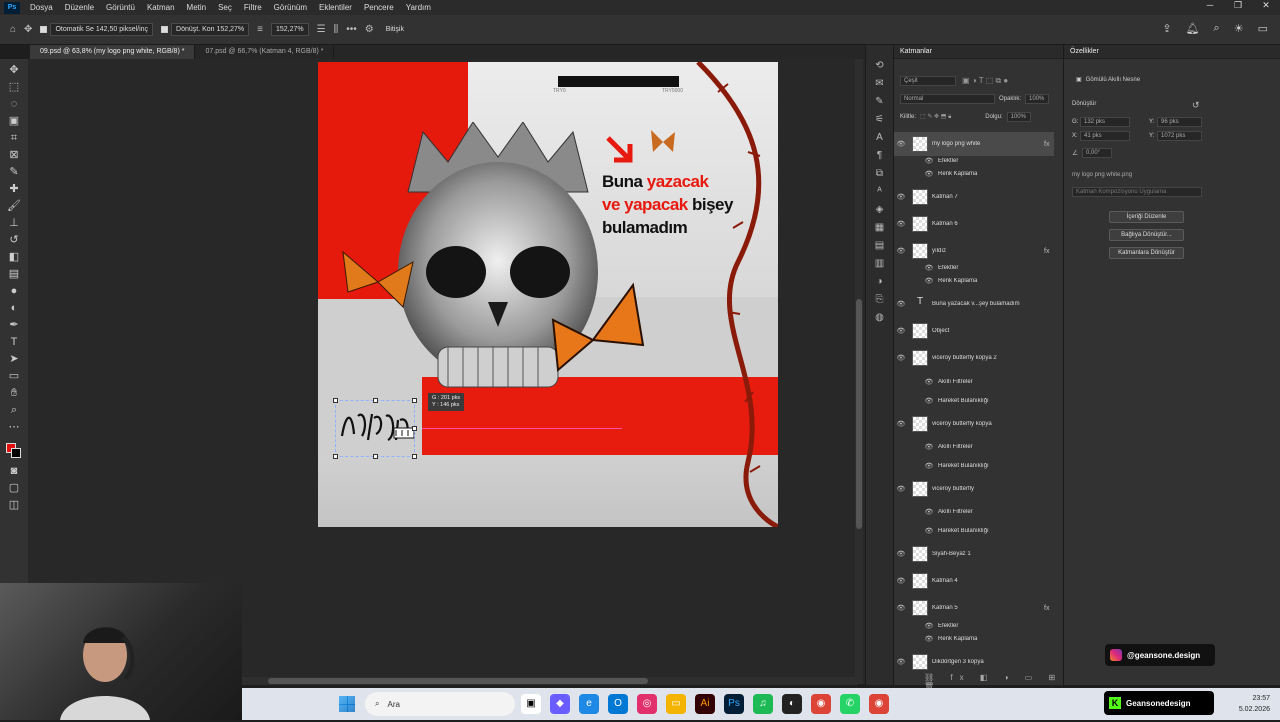 The width and height of the screenshot is (1280, 722). Describe the element at coordinates (880, 102) in the screenshot. I see `brush-settings-icon: ✎` at that location.